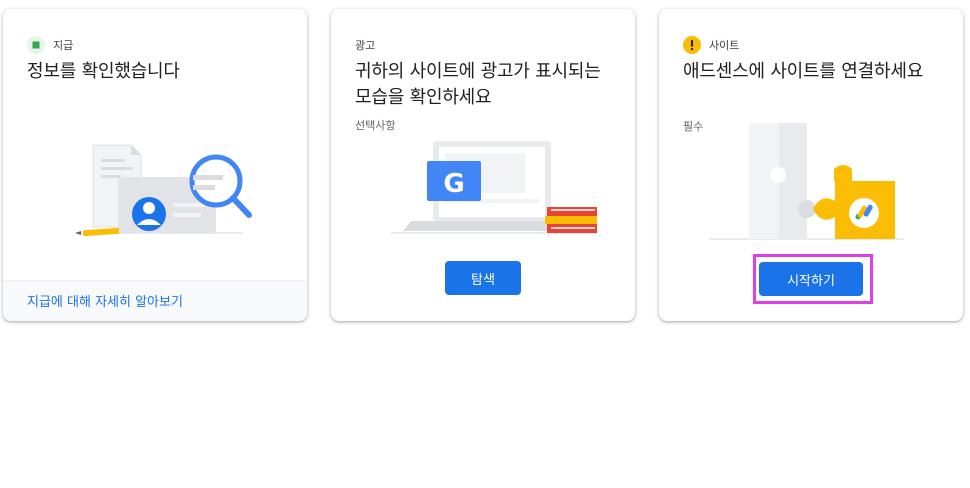  What do you see at coordinates (105, 300) in the screenshot?
I see `footer-link-label: 지급에 대해 자세히 알아보기` at bounding box center [105, 300].